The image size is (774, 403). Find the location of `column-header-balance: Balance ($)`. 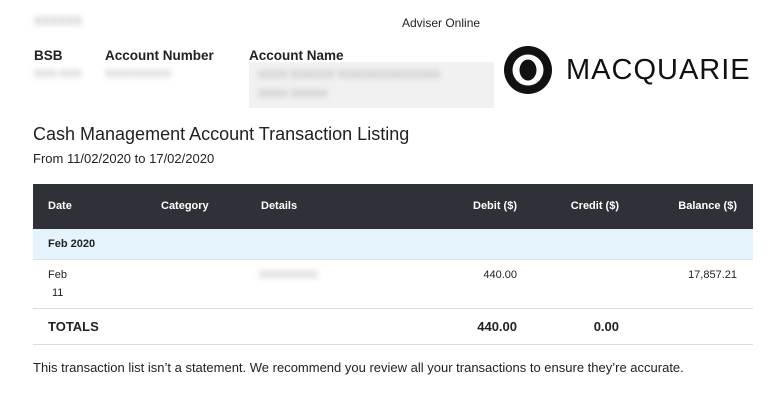

column-header-balance: Balance ($) is located at coordinates (707, 206).